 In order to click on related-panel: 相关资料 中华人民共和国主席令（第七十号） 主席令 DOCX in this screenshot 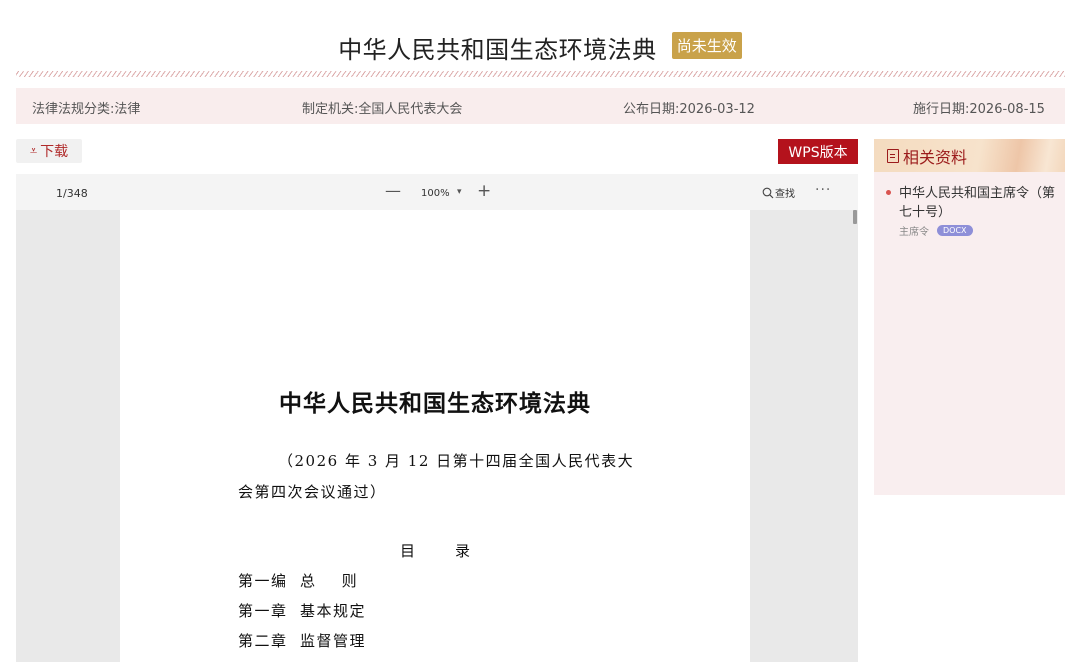, I will do `click(969, 317)`.